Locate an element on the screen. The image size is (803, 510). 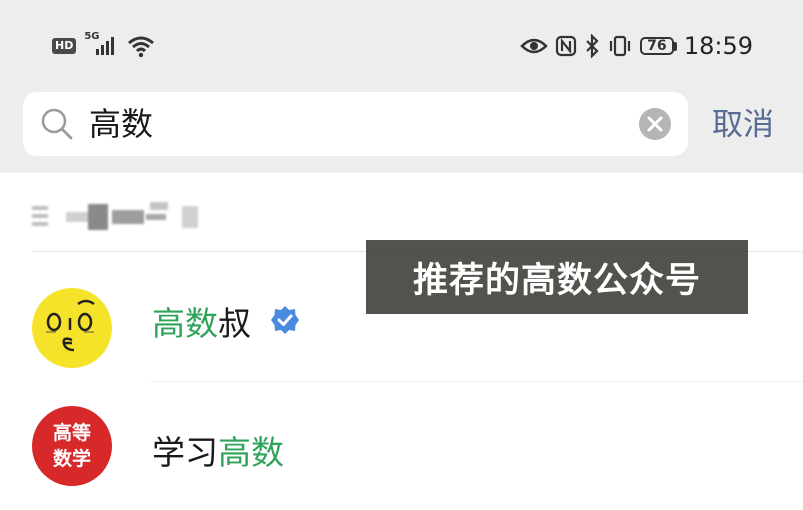
clock: 18:59 is located at coordinates (718, 46).